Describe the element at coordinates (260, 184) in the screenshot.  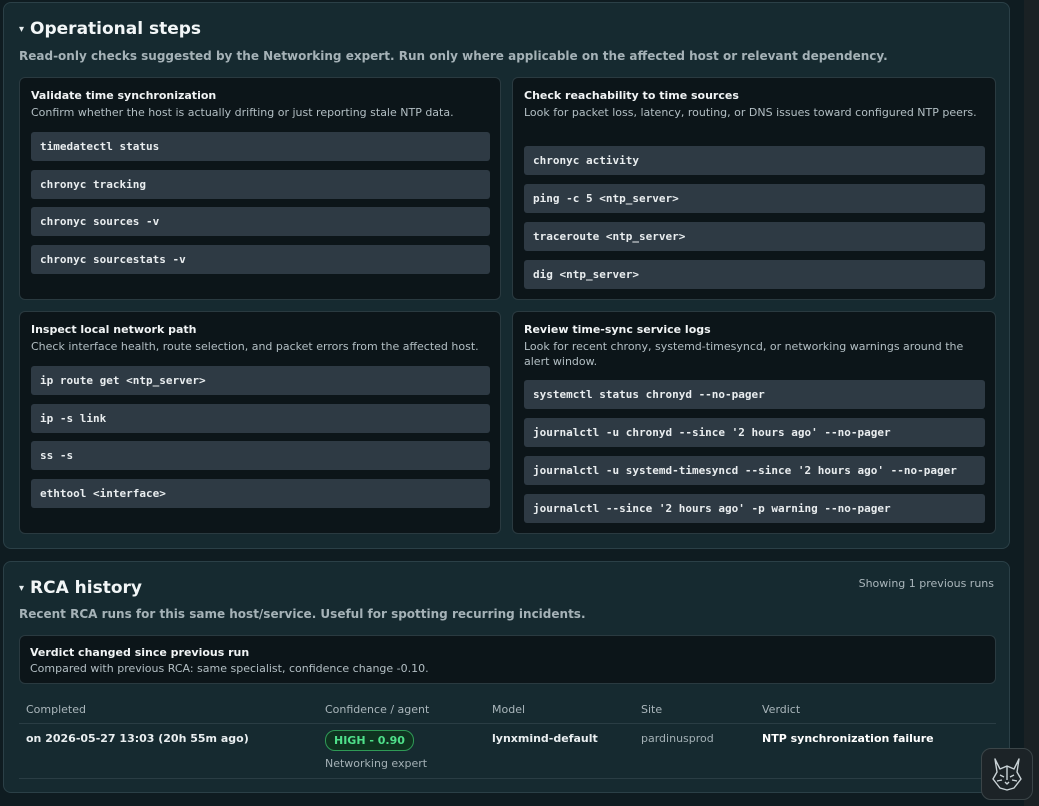
I see `command-snippet: chronyc tracking` at that location.